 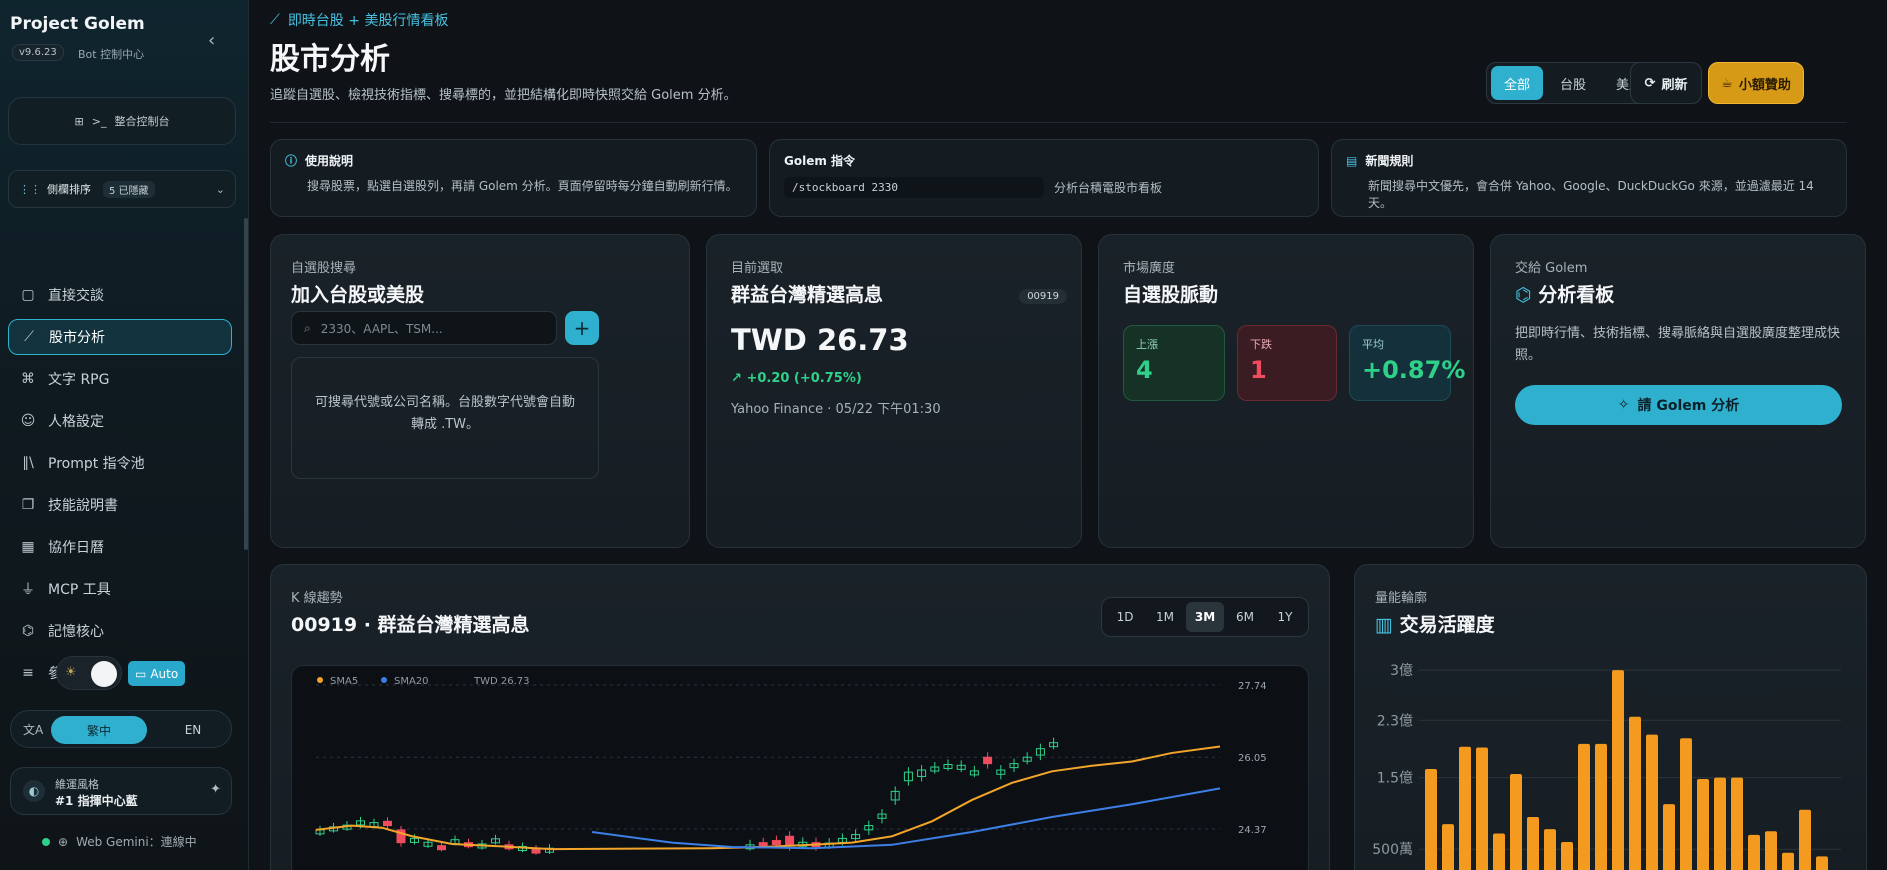 I want to click on range-3m: 3M, so click(x=1205, y=617).